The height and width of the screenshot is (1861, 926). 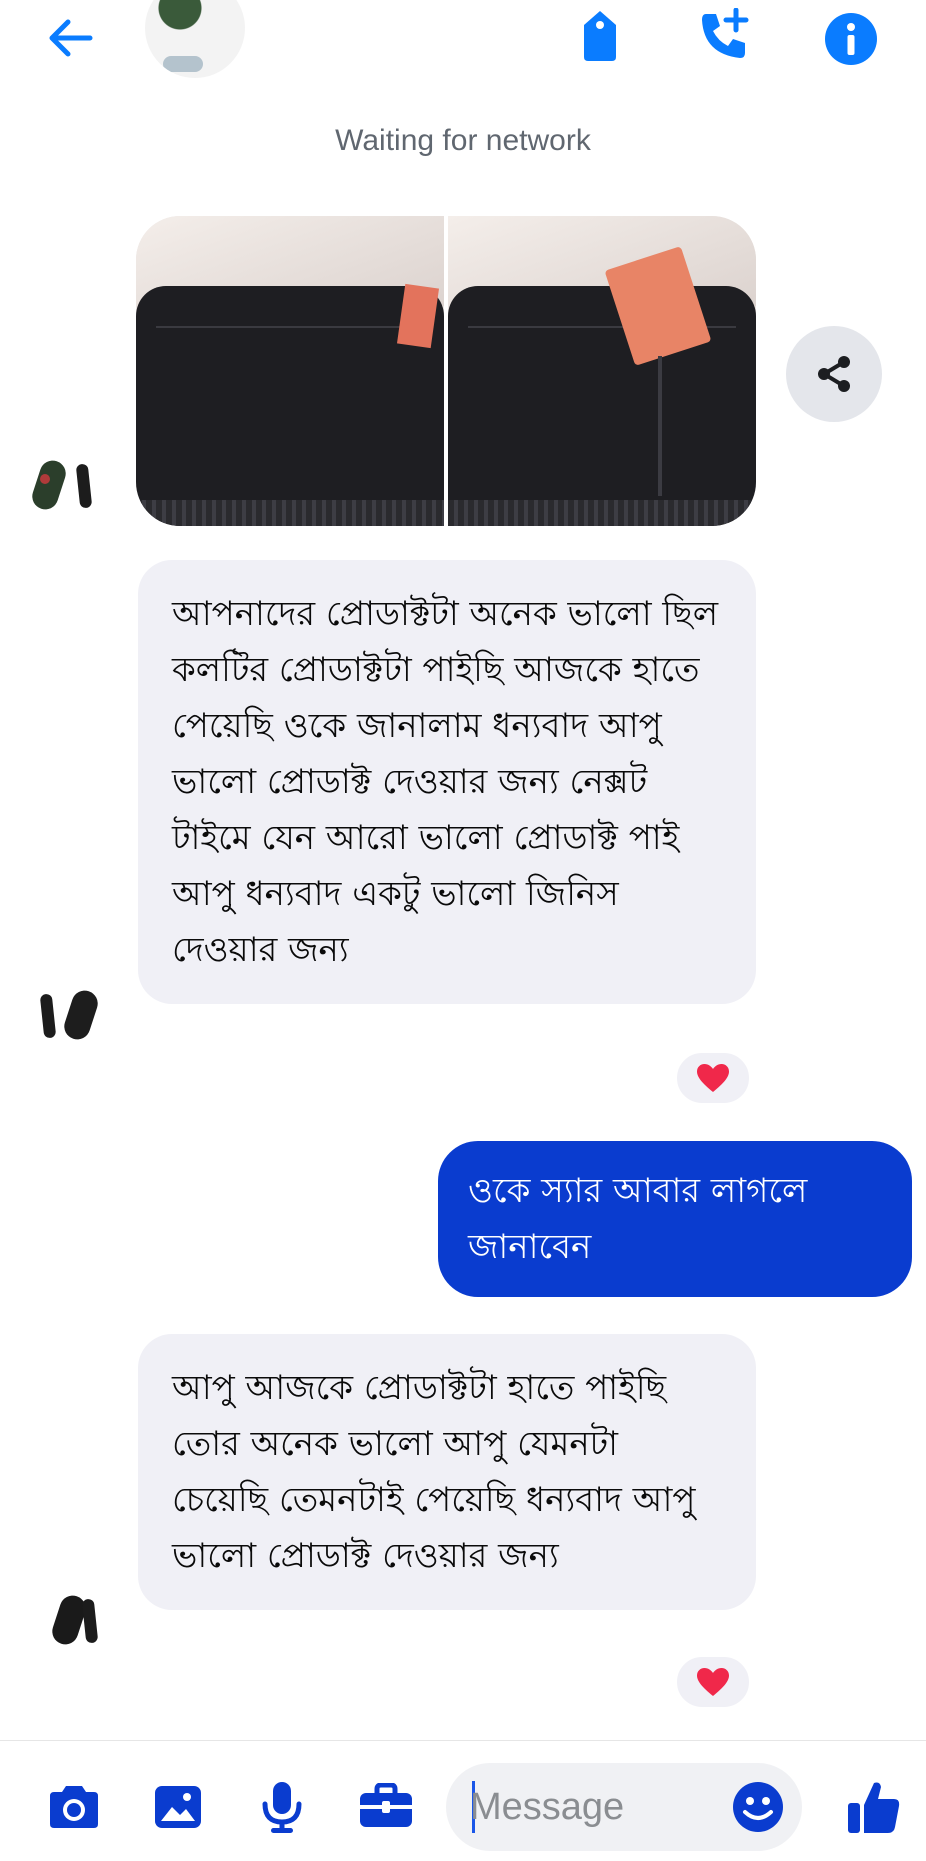 I want to click on share-button, so click(x=834, y=374).